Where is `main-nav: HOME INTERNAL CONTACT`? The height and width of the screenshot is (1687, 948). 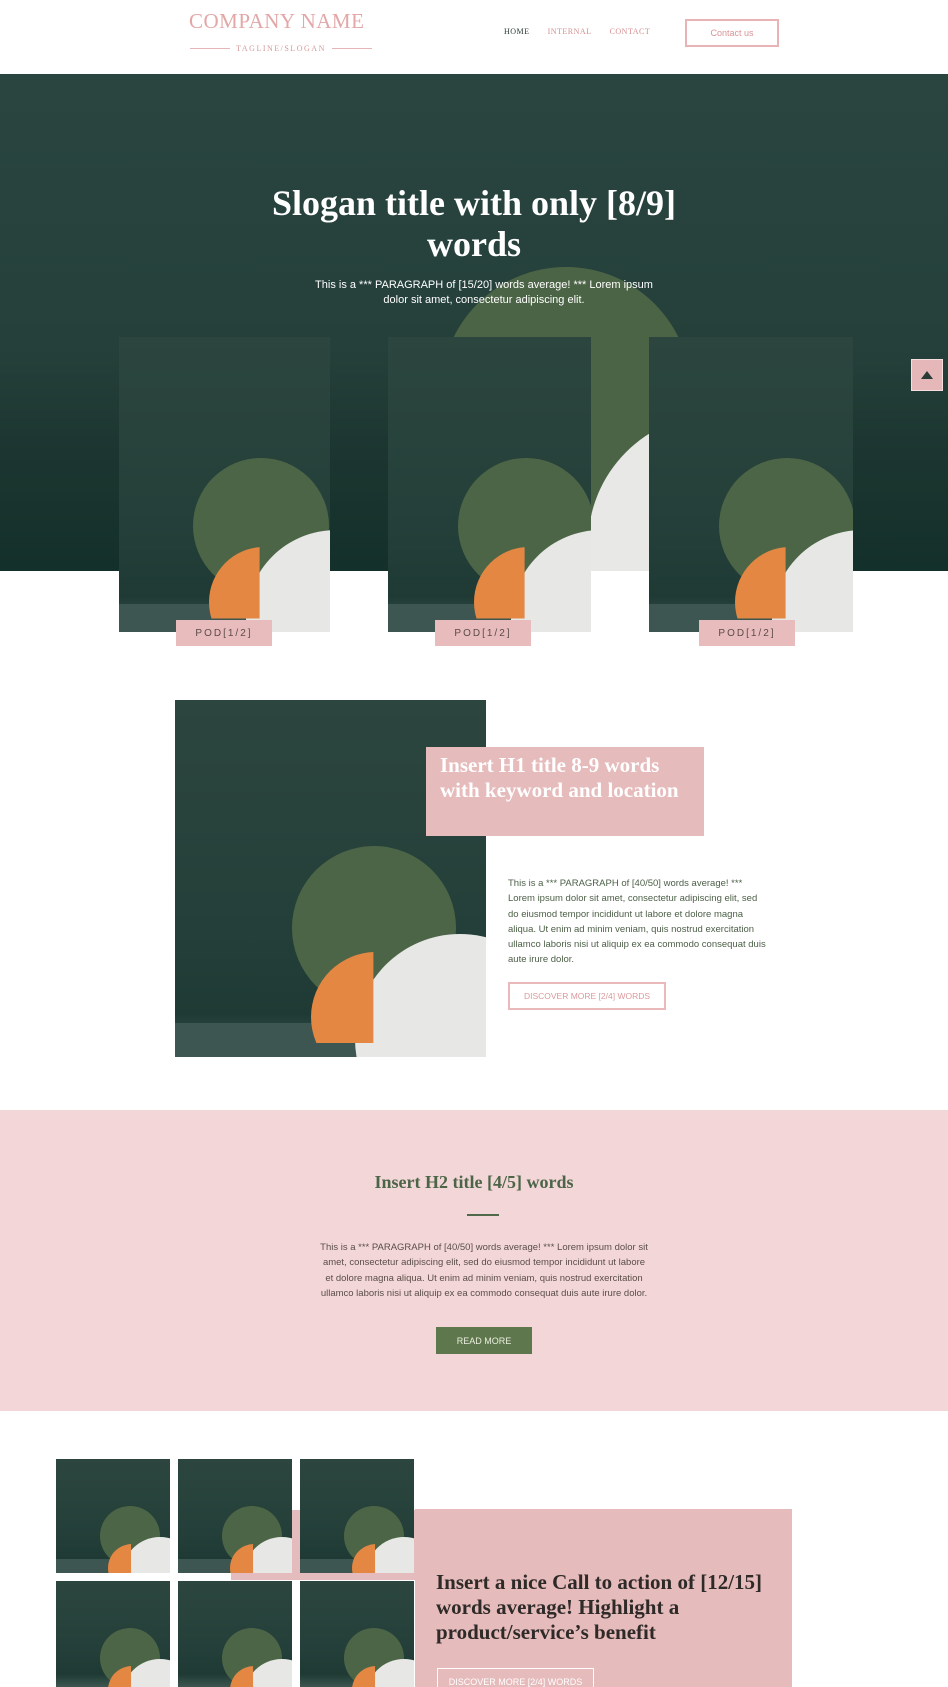 main-nav: HOME INTERNAL CONTACT is located at coordinates (577, 31).